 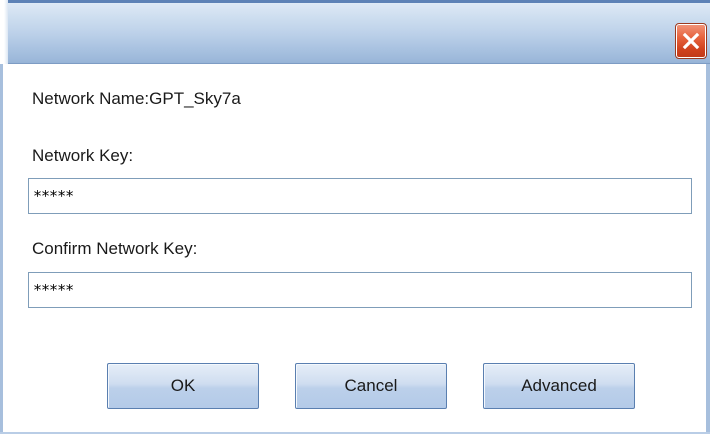 What do you see at coordinates (136, 98) in the screenshot?
I see `network-name-label: Network Name:GPT_Sky7a` at bounding box center [136, 98].